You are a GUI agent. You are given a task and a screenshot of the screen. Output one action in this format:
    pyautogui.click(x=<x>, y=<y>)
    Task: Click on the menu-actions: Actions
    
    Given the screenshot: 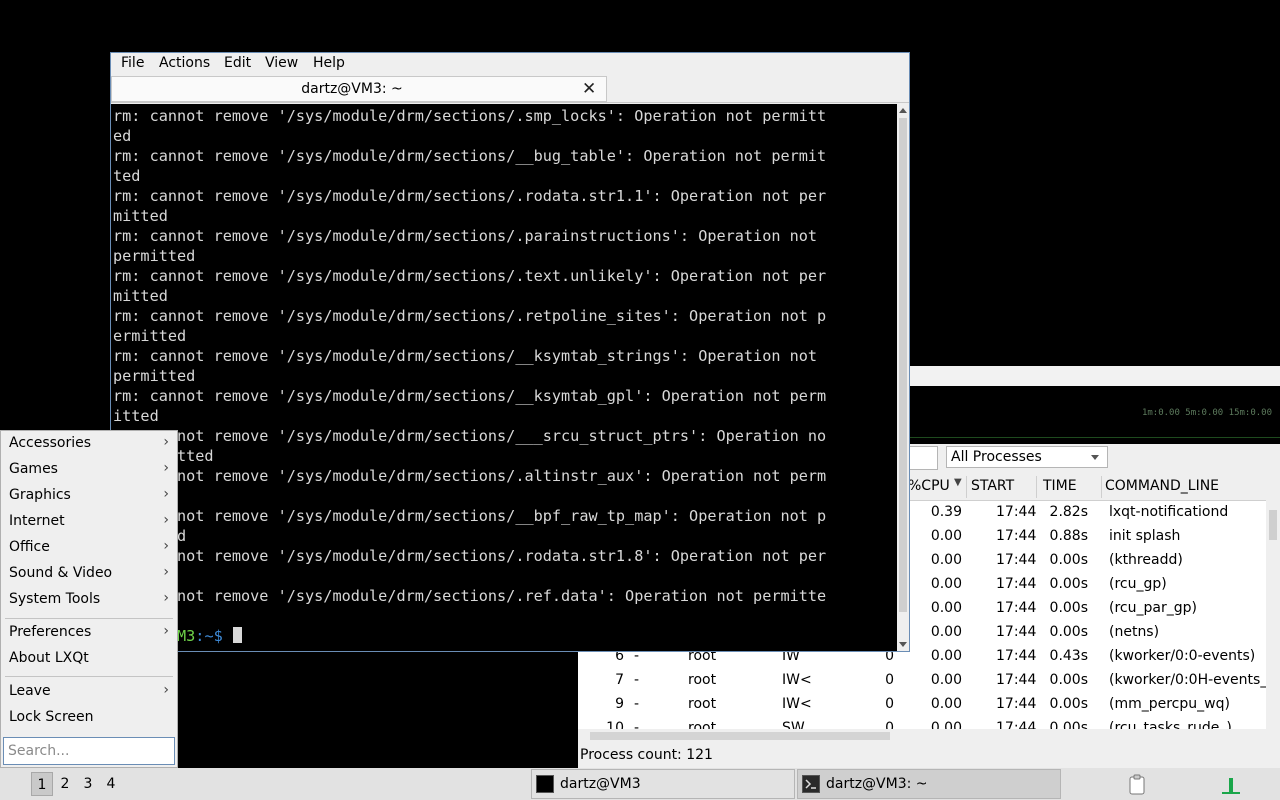 What is the action you would take?
    pyautogui.click(x=184, y=63)
    